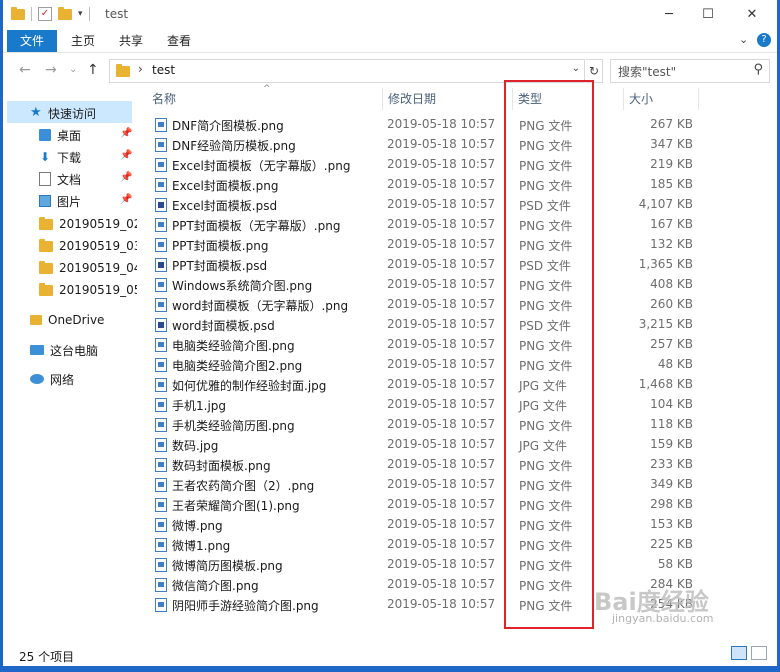  Describe the element at coordinates (752, 15) in the screenshot. I see `close-button: ✕` at that location.